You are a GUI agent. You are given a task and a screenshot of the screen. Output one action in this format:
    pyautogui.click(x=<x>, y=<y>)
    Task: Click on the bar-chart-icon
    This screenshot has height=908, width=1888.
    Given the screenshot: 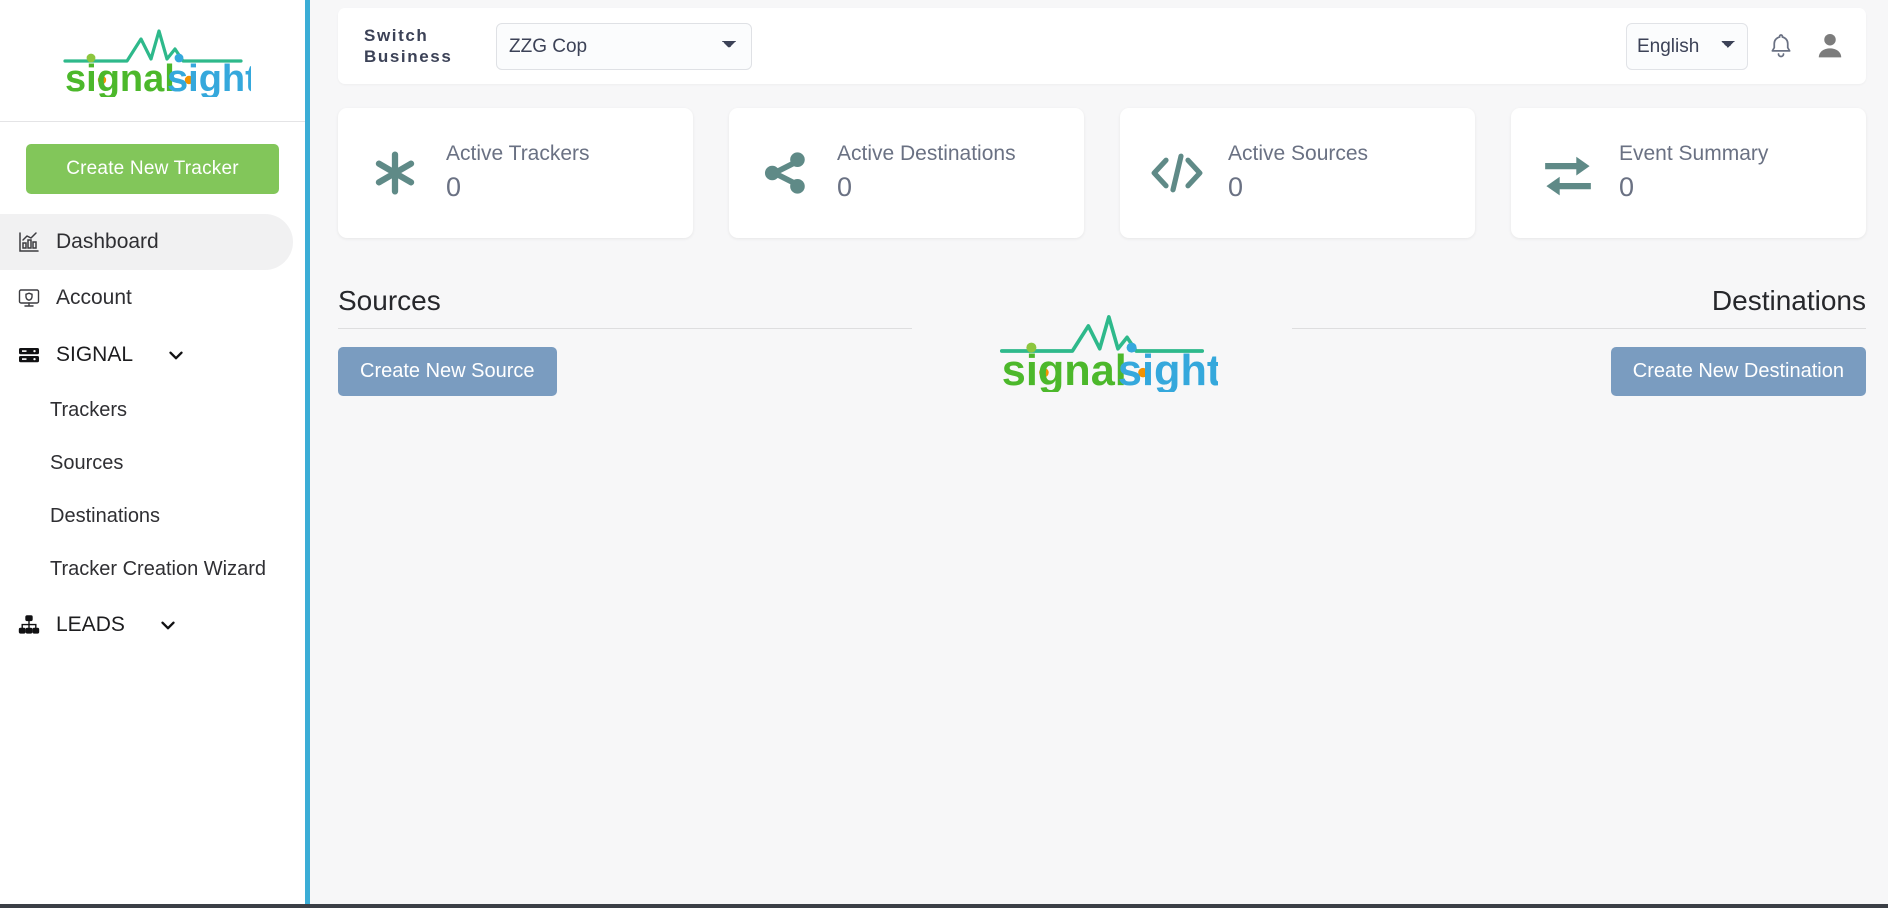 What is the action you would take?
    pyautogui.click(x=29, y=242)
    